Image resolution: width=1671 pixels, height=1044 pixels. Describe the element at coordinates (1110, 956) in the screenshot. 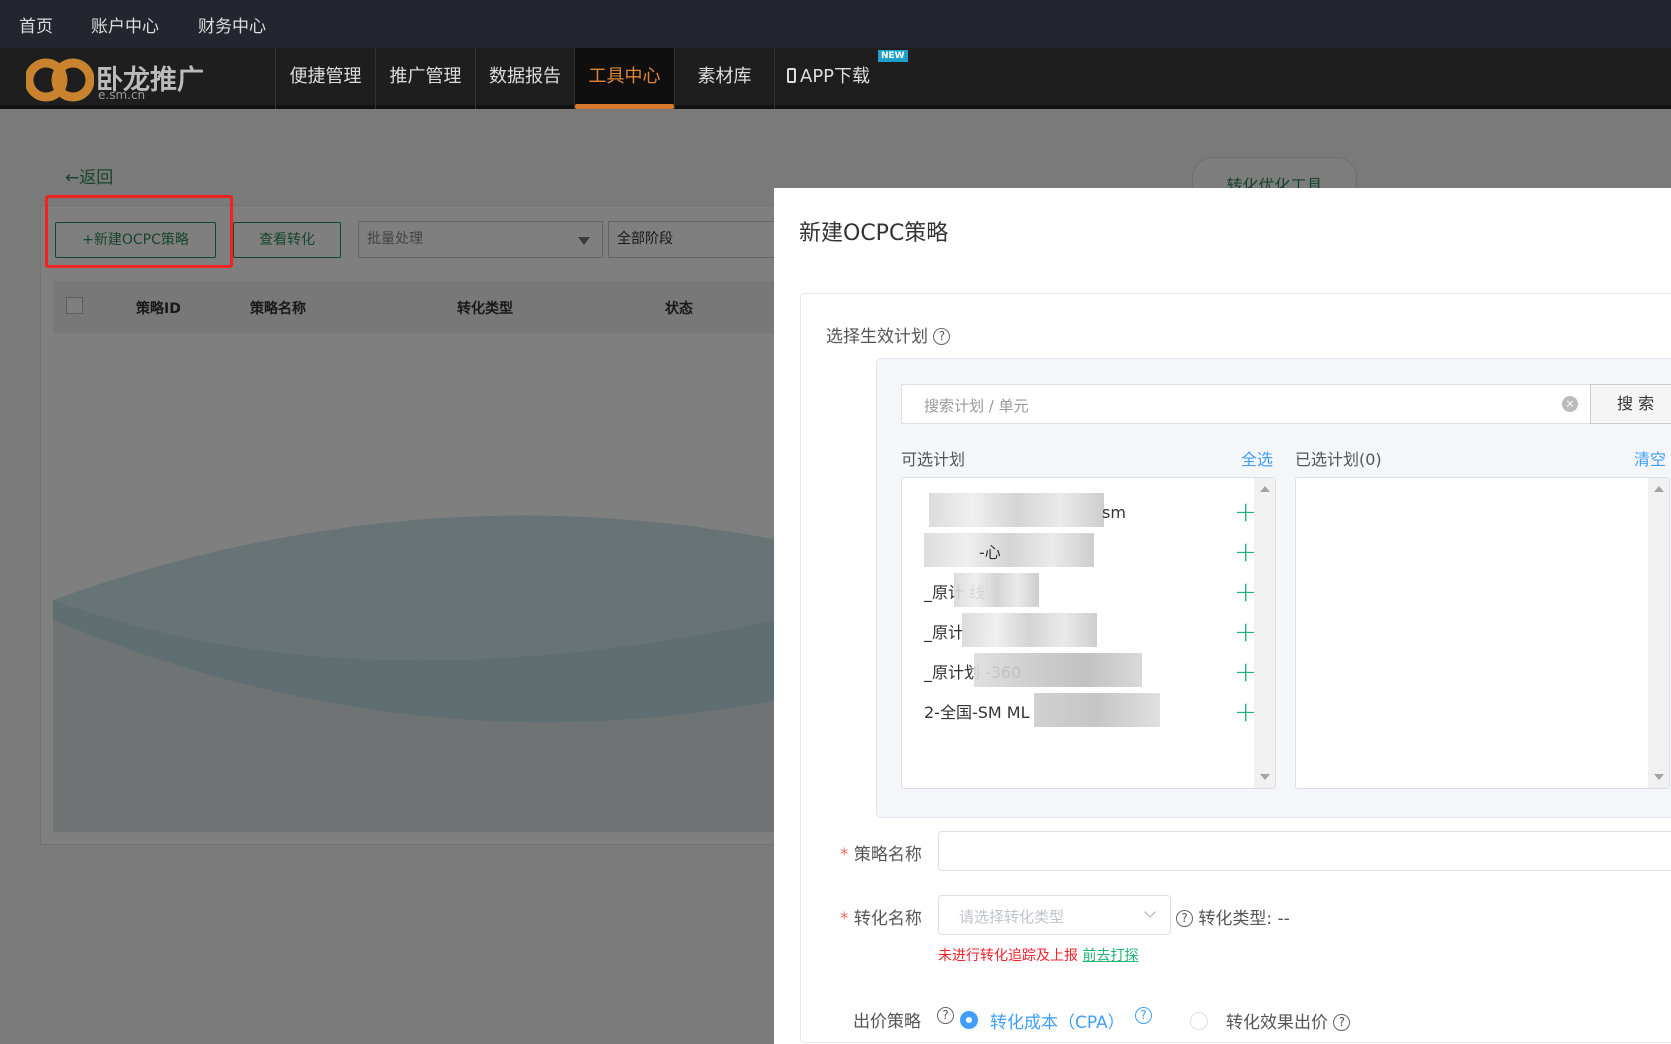

I see `go-track-link: 前去打探` at that location.